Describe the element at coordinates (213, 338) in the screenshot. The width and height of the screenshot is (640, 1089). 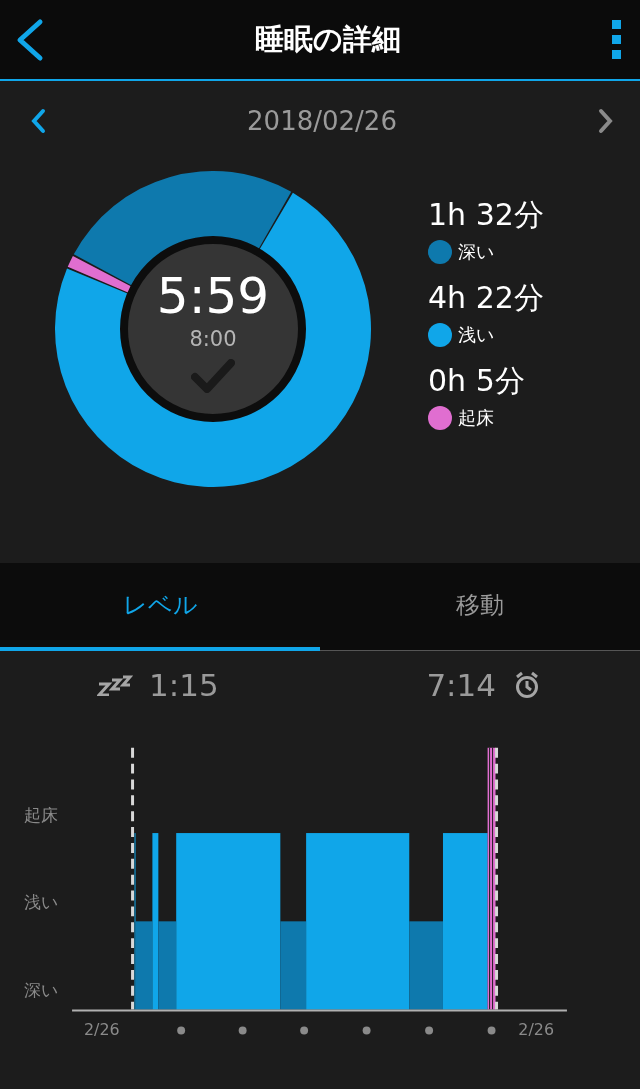
I see `sleep-goal: 8:00` at that location.